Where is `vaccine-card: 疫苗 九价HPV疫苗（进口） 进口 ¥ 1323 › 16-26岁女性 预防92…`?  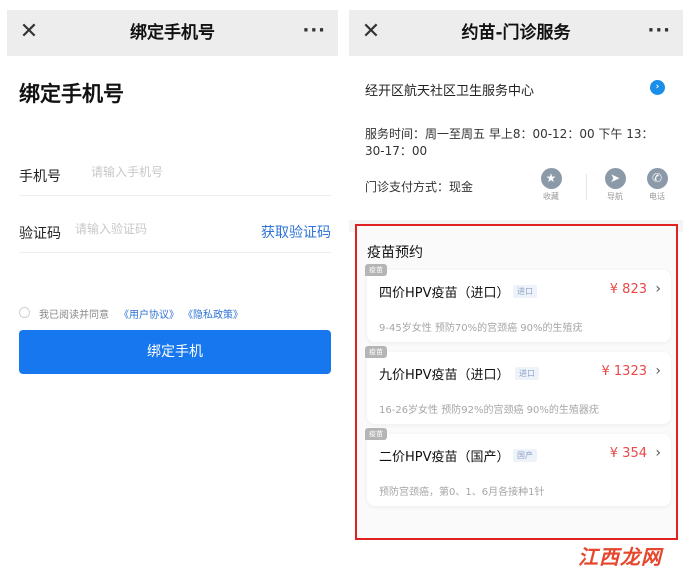 vaccine-card: 疫苗 九价HPV疫苗（进口） 进口 ¥ 1323 › 16-26岁女性 预防92… is located at coordinates (518, 385).